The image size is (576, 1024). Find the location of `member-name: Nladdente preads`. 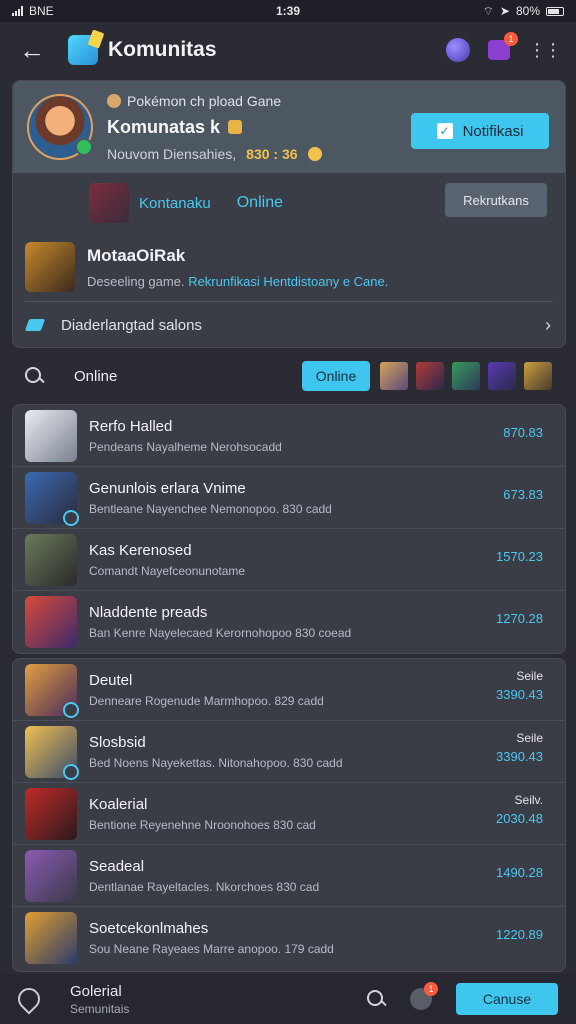

member-name: Nladdente preads is located at coordinates (148, 612).